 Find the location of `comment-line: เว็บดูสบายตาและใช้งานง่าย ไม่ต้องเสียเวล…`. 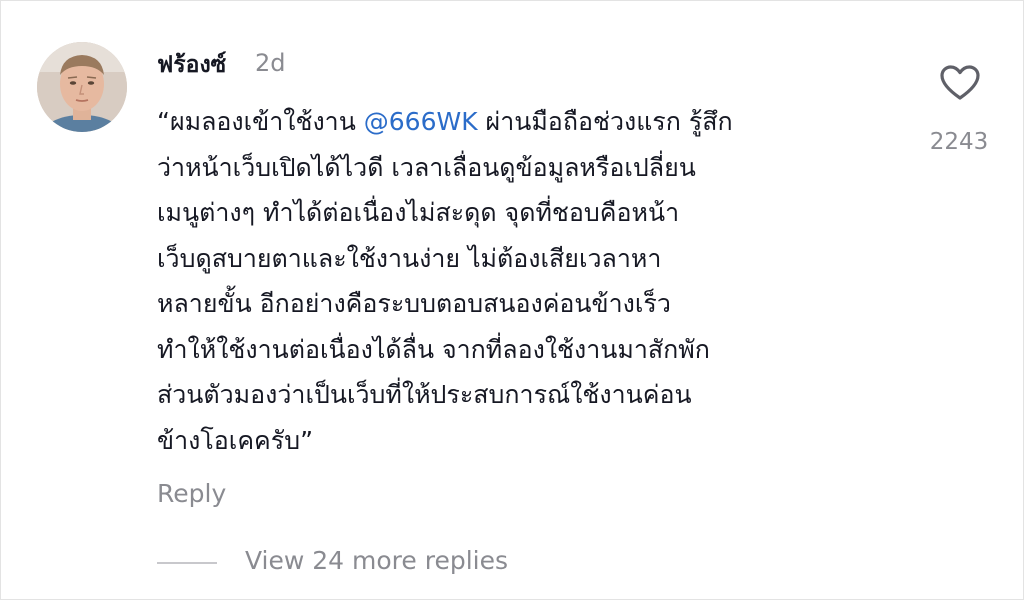

comment-line: เว็บดูสบายตาและใช้งานง่าย ไม่ต้องเสียเวล… is located at coordinates (409, 258).